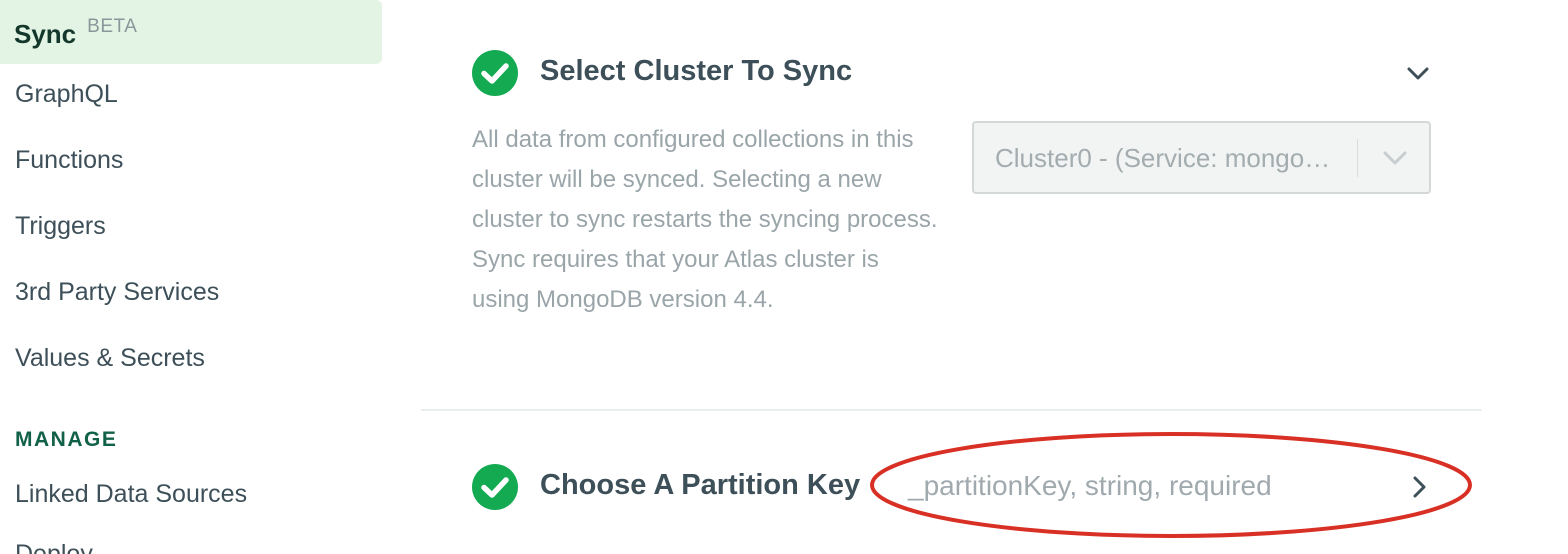 The width and height of the screenshot is (1568, 554). What do you see at coordinates (60, 226) in the screenshot?
I see `sidebar-item-triggers: Triggers` at bounding box center [60, 226].